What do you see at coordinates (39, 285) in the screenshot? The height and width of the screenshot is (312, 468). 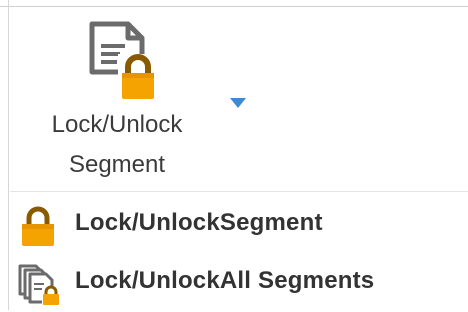 I see `multi-document-lock-icon` at bounding box center [39, 285].